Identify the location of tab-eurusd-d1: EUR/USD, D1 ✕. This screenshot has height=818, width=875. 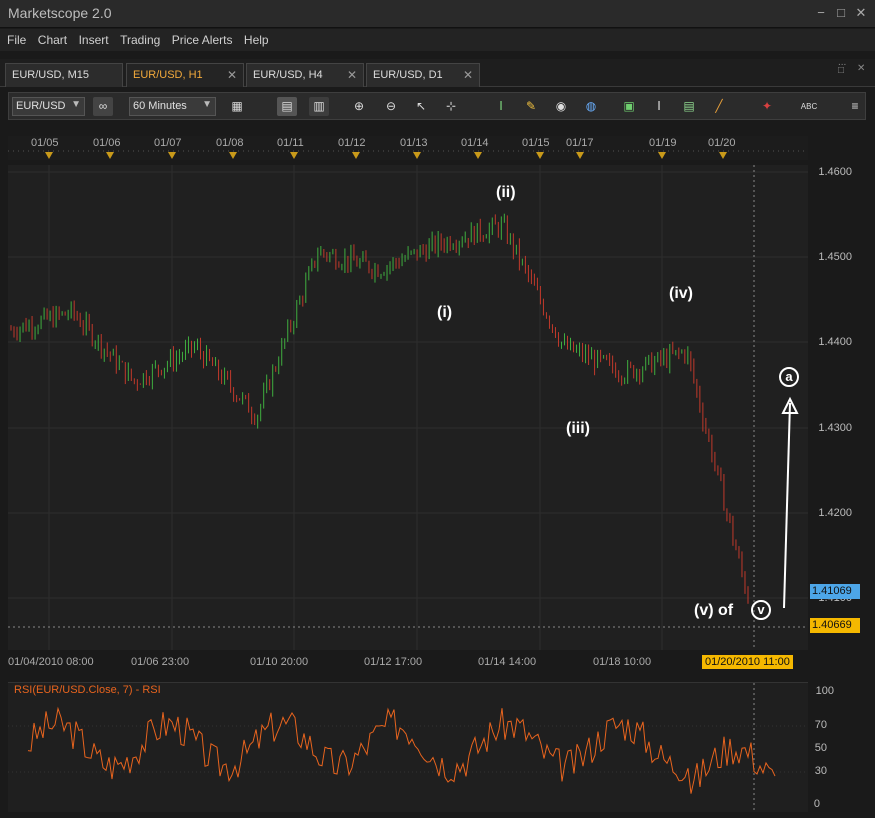
(423, 75).